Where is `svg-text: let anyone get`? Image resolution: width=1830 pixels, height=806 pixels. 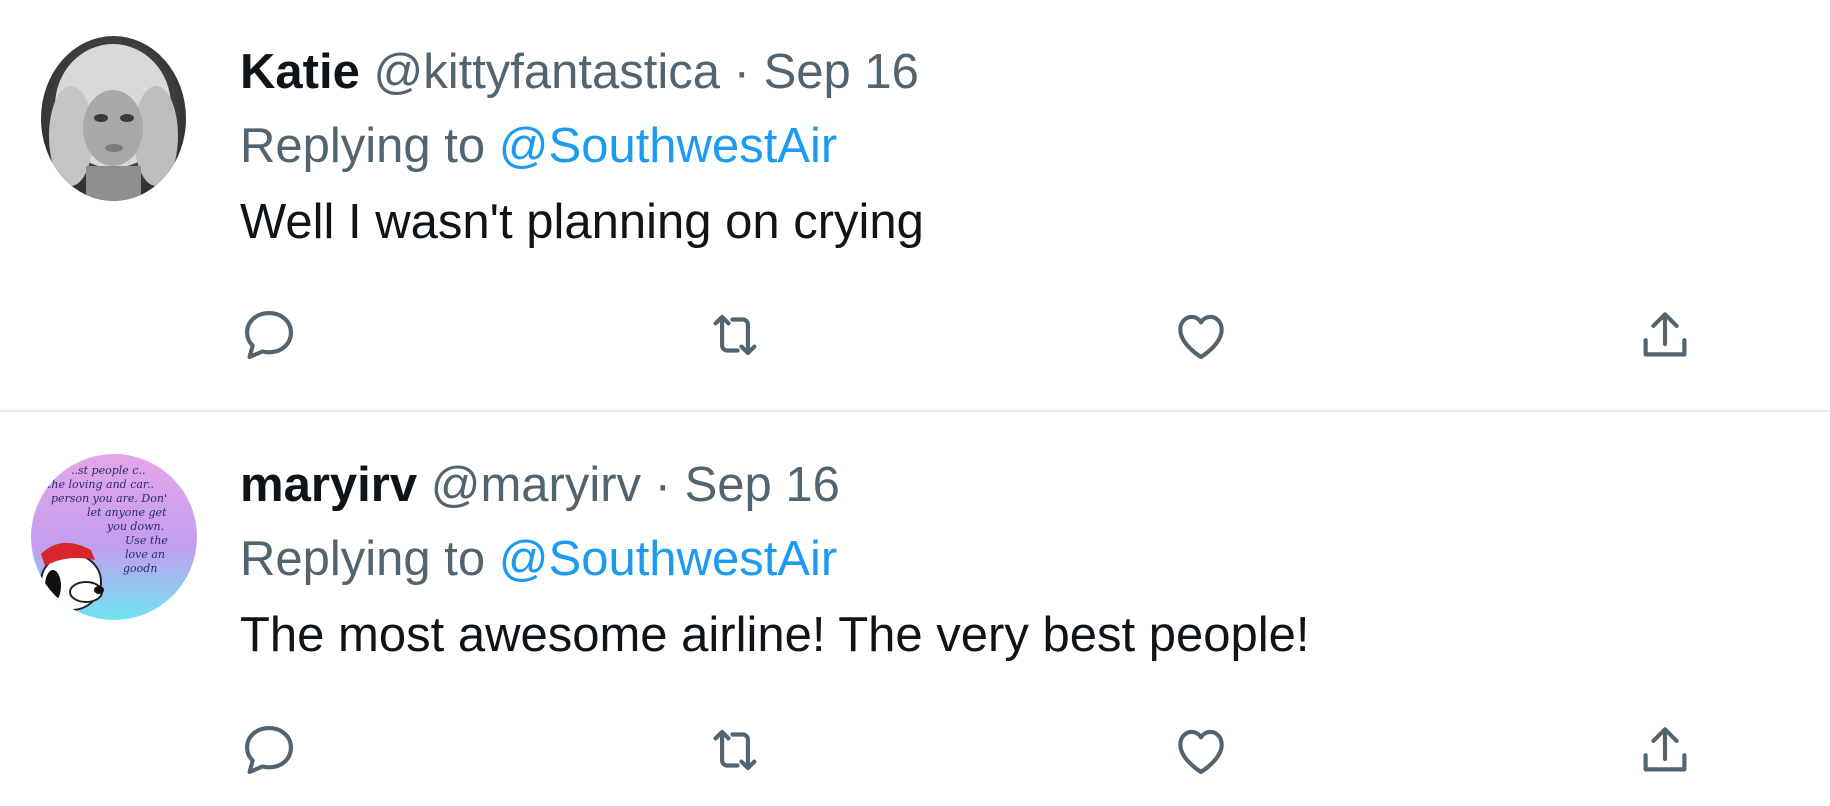 svg-text: let anyone get is located at coordinates (127, 512).